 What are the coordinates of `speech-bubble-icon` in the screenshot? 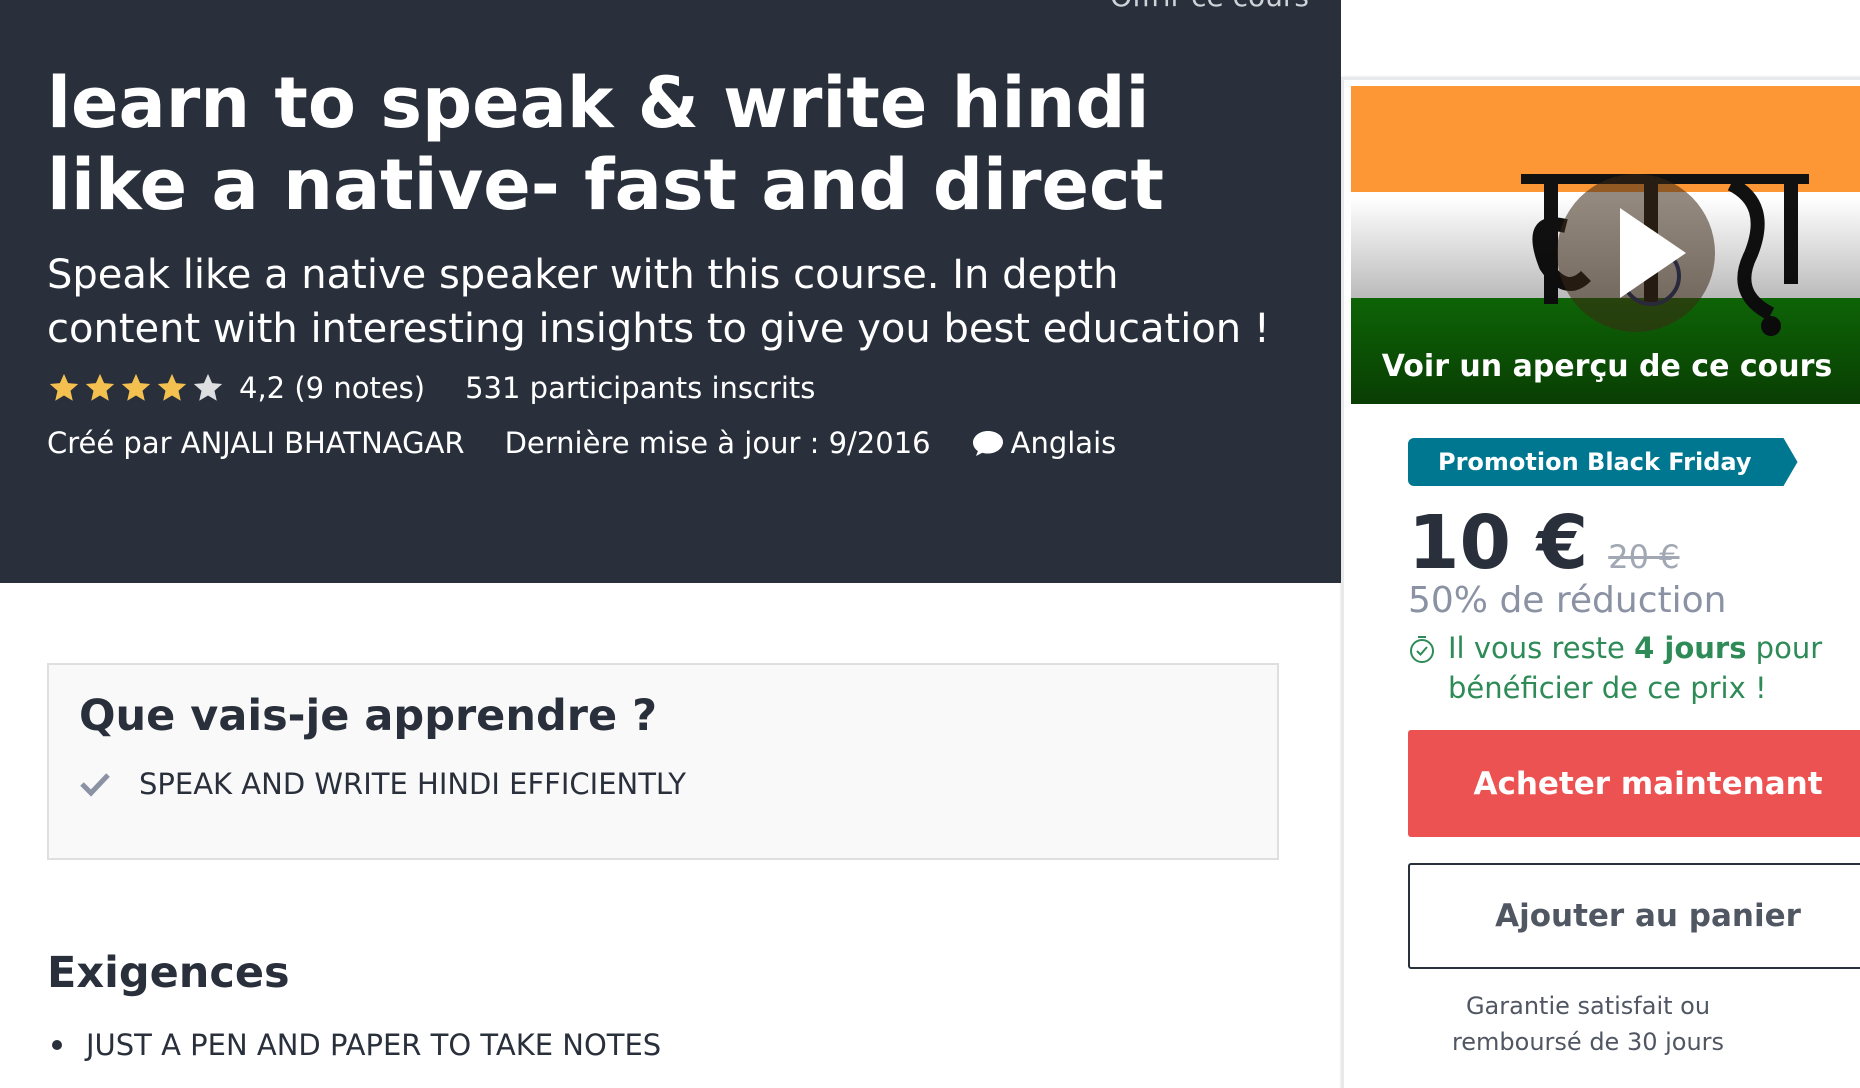 It's located at (987, 443).